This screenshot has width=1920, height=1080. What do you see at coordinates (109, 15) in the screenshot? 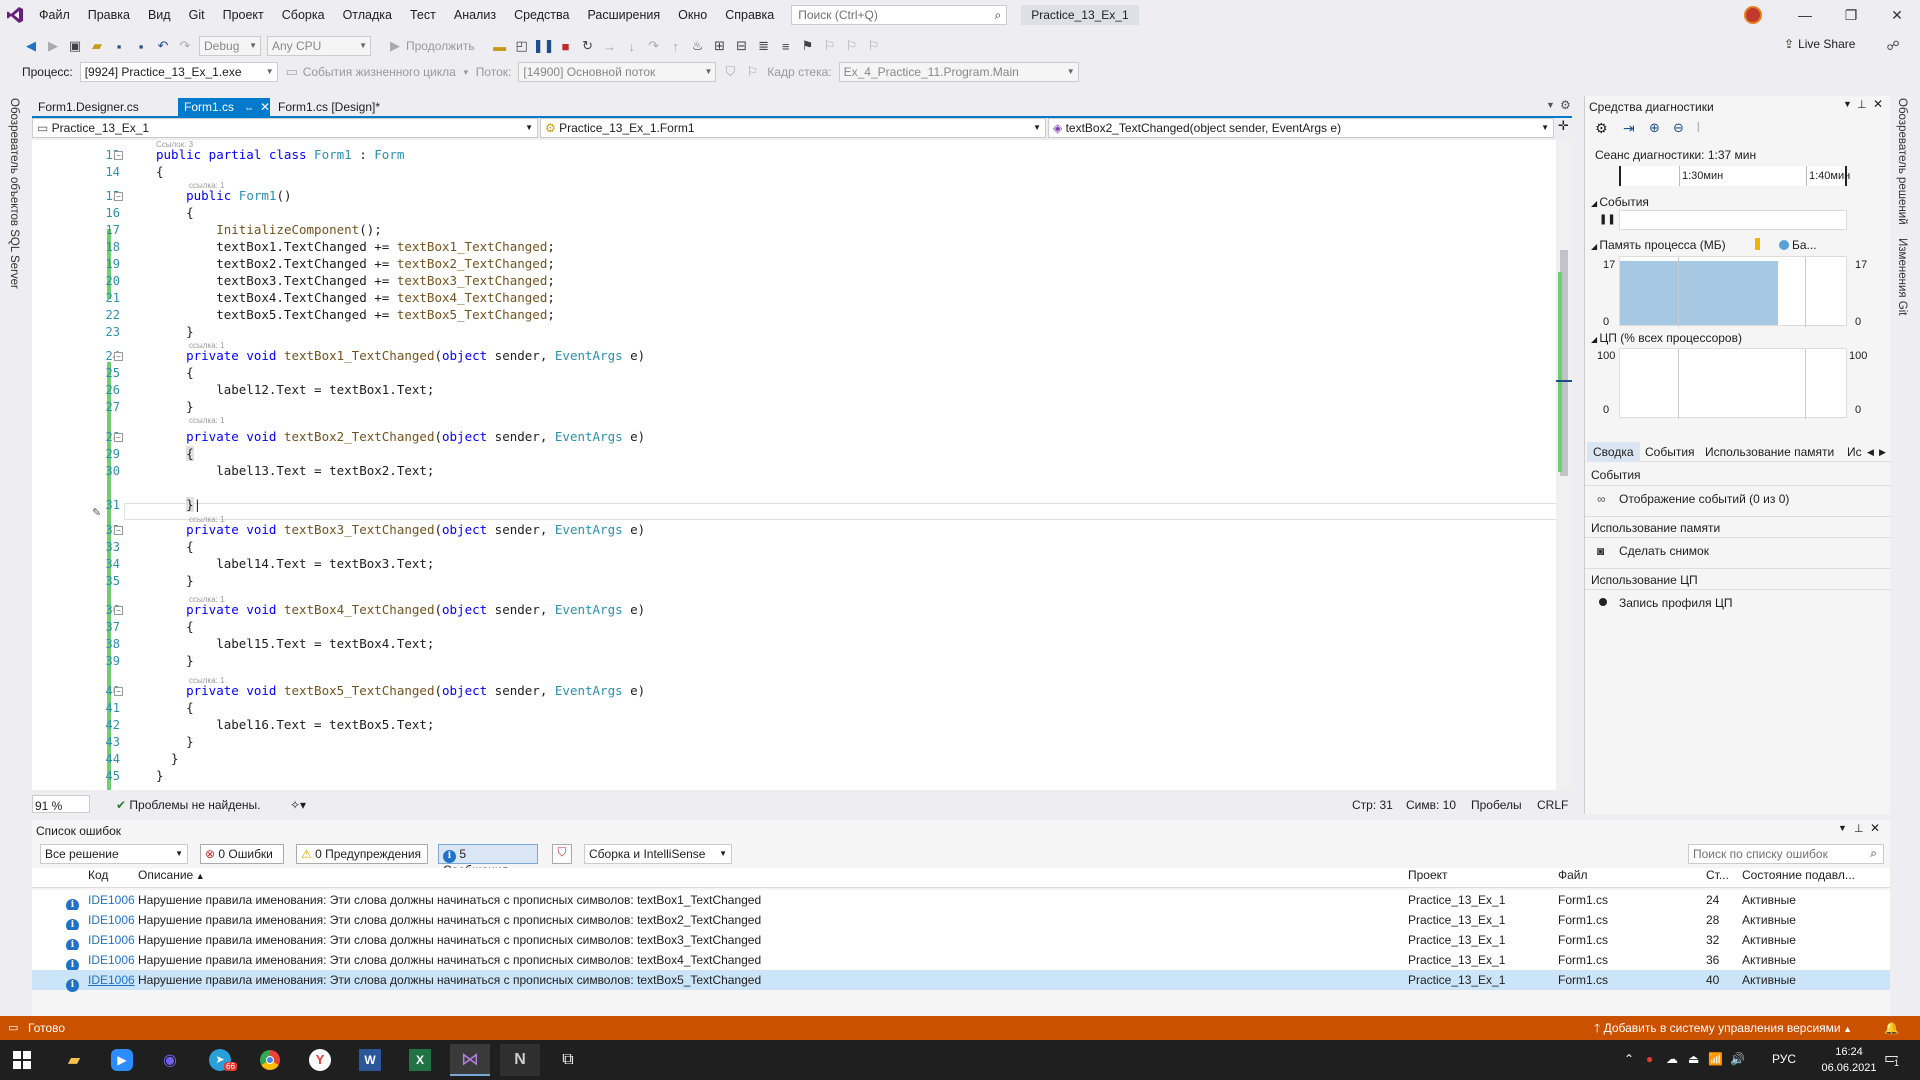
I see `menu-edit: Правка` at bounding box center [109, 15].